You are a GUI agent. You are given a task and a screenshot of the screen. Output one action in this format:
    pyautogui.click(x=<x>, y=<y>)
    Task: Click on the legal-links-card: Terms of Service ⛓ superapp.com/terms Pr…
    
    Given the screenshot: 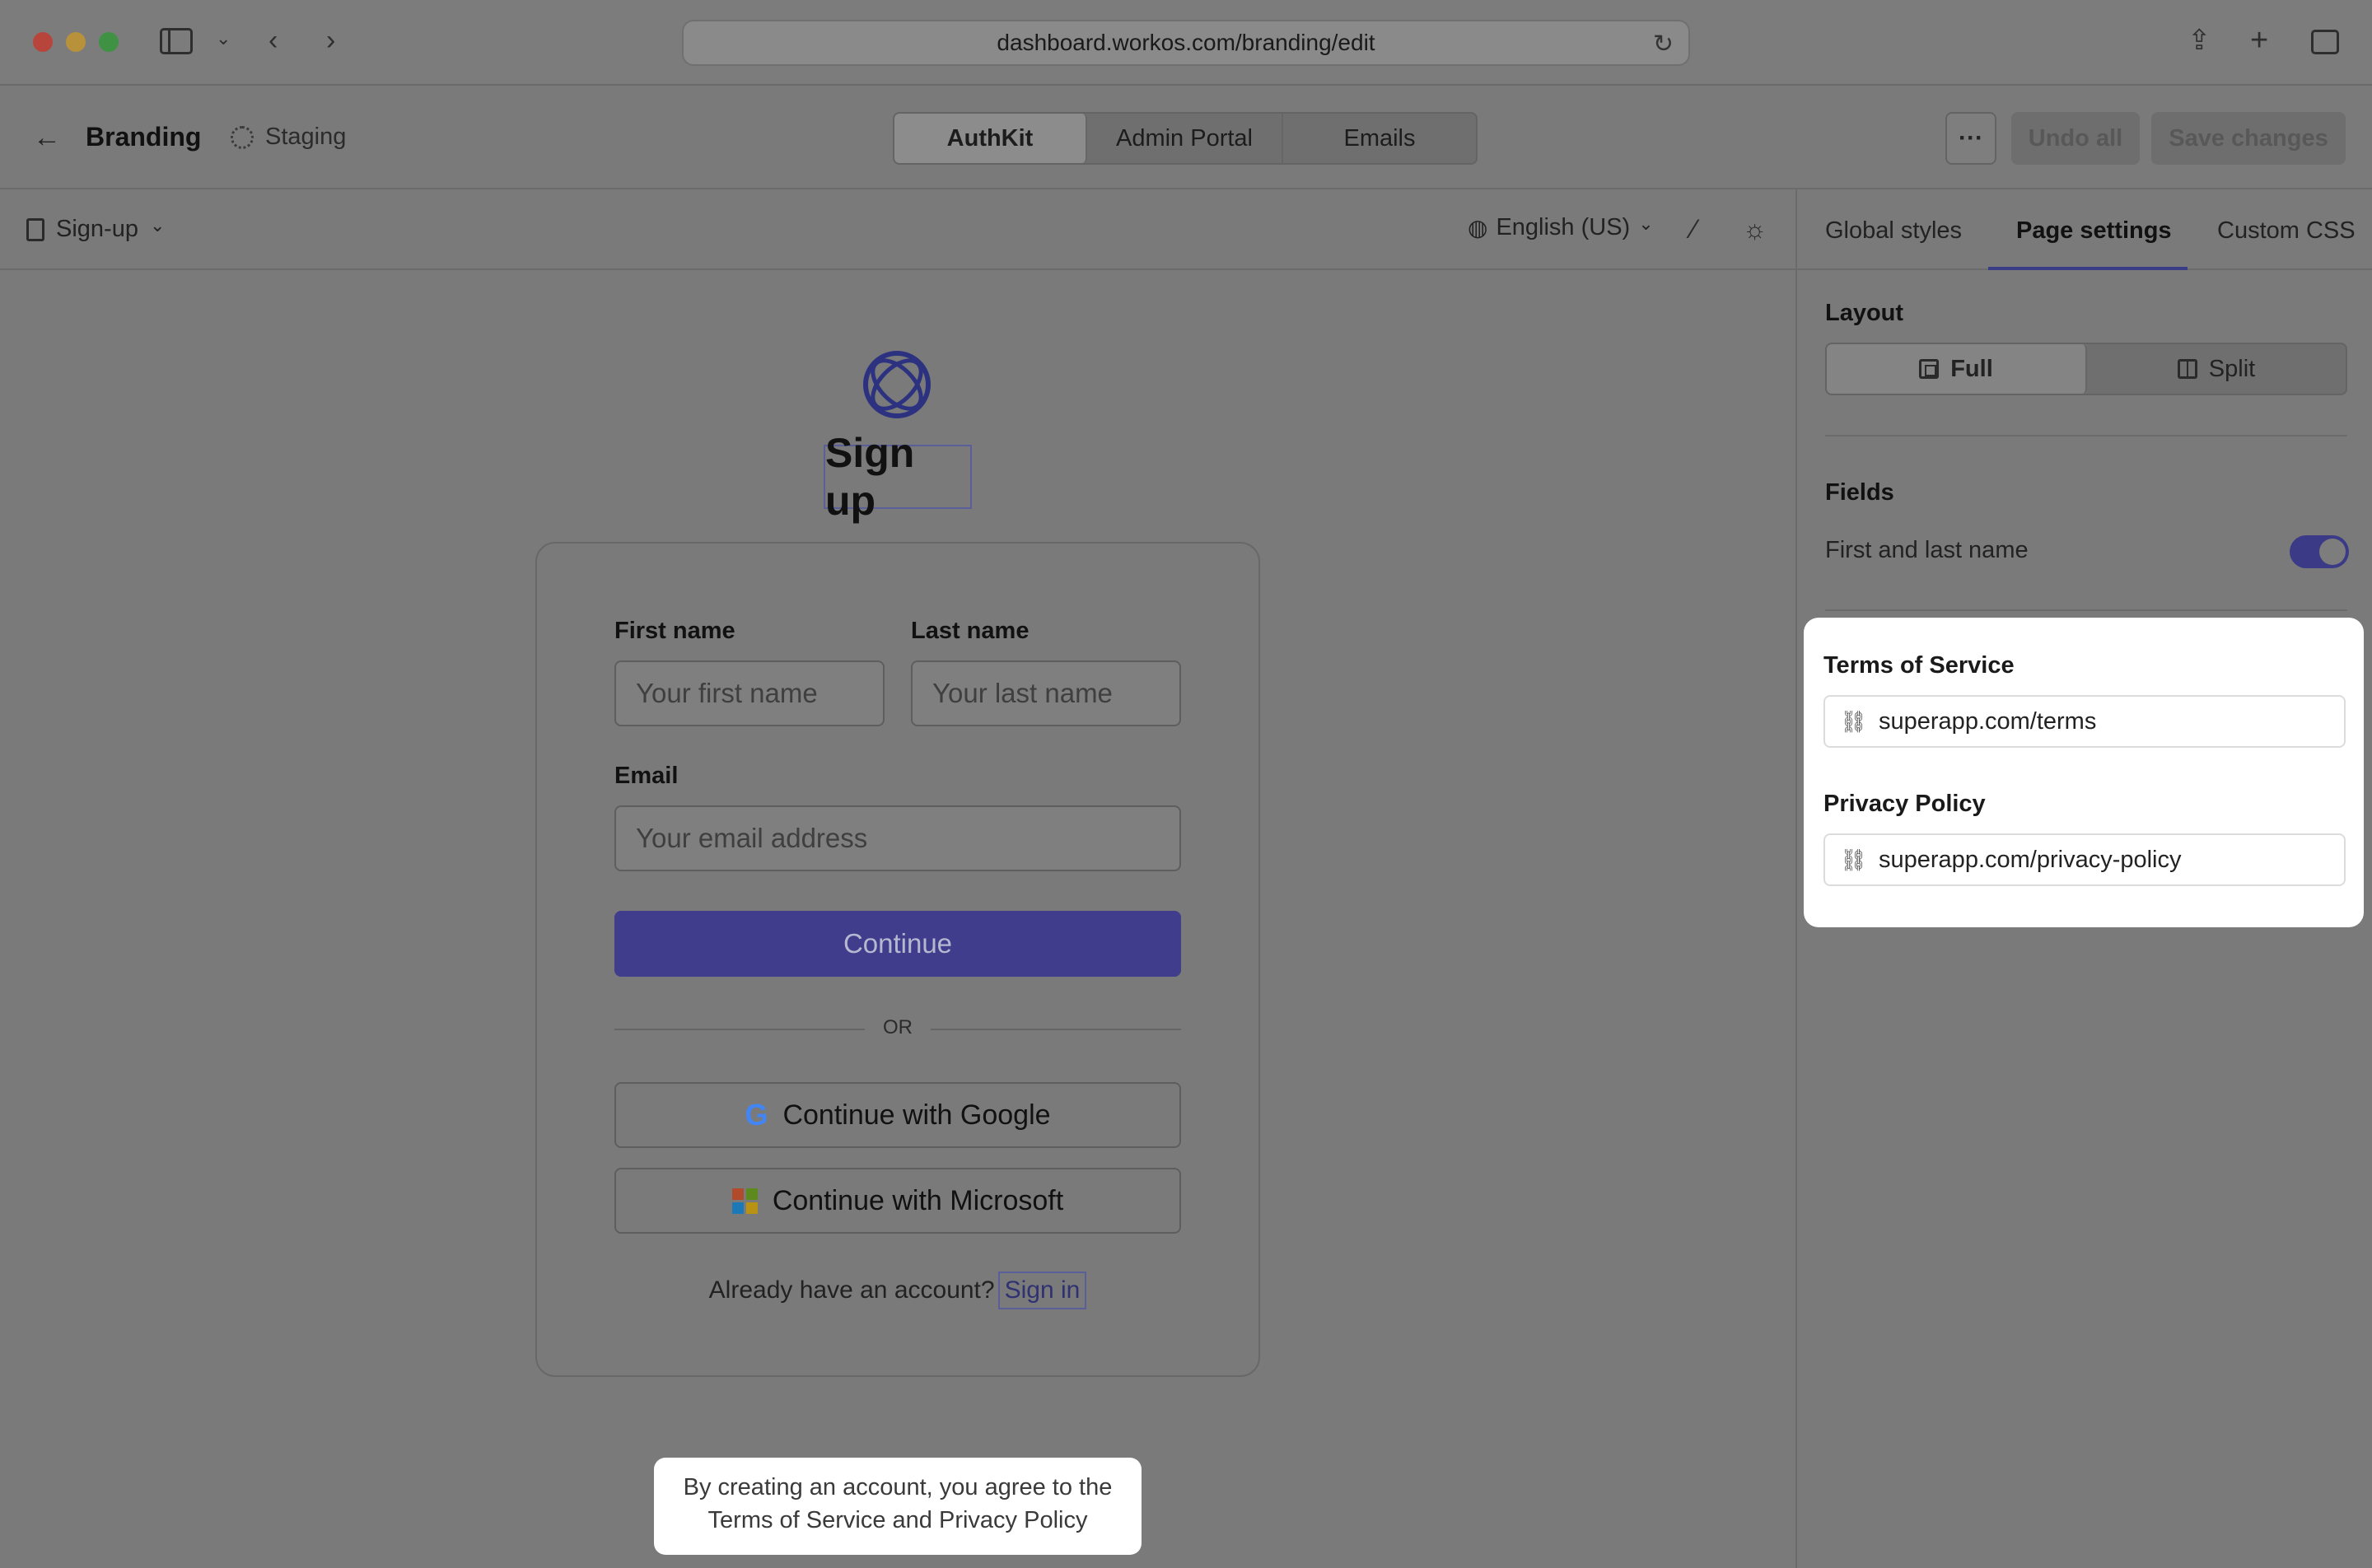 What is the action you would take?
    pyautogui.click(x=2084, y=772)
    